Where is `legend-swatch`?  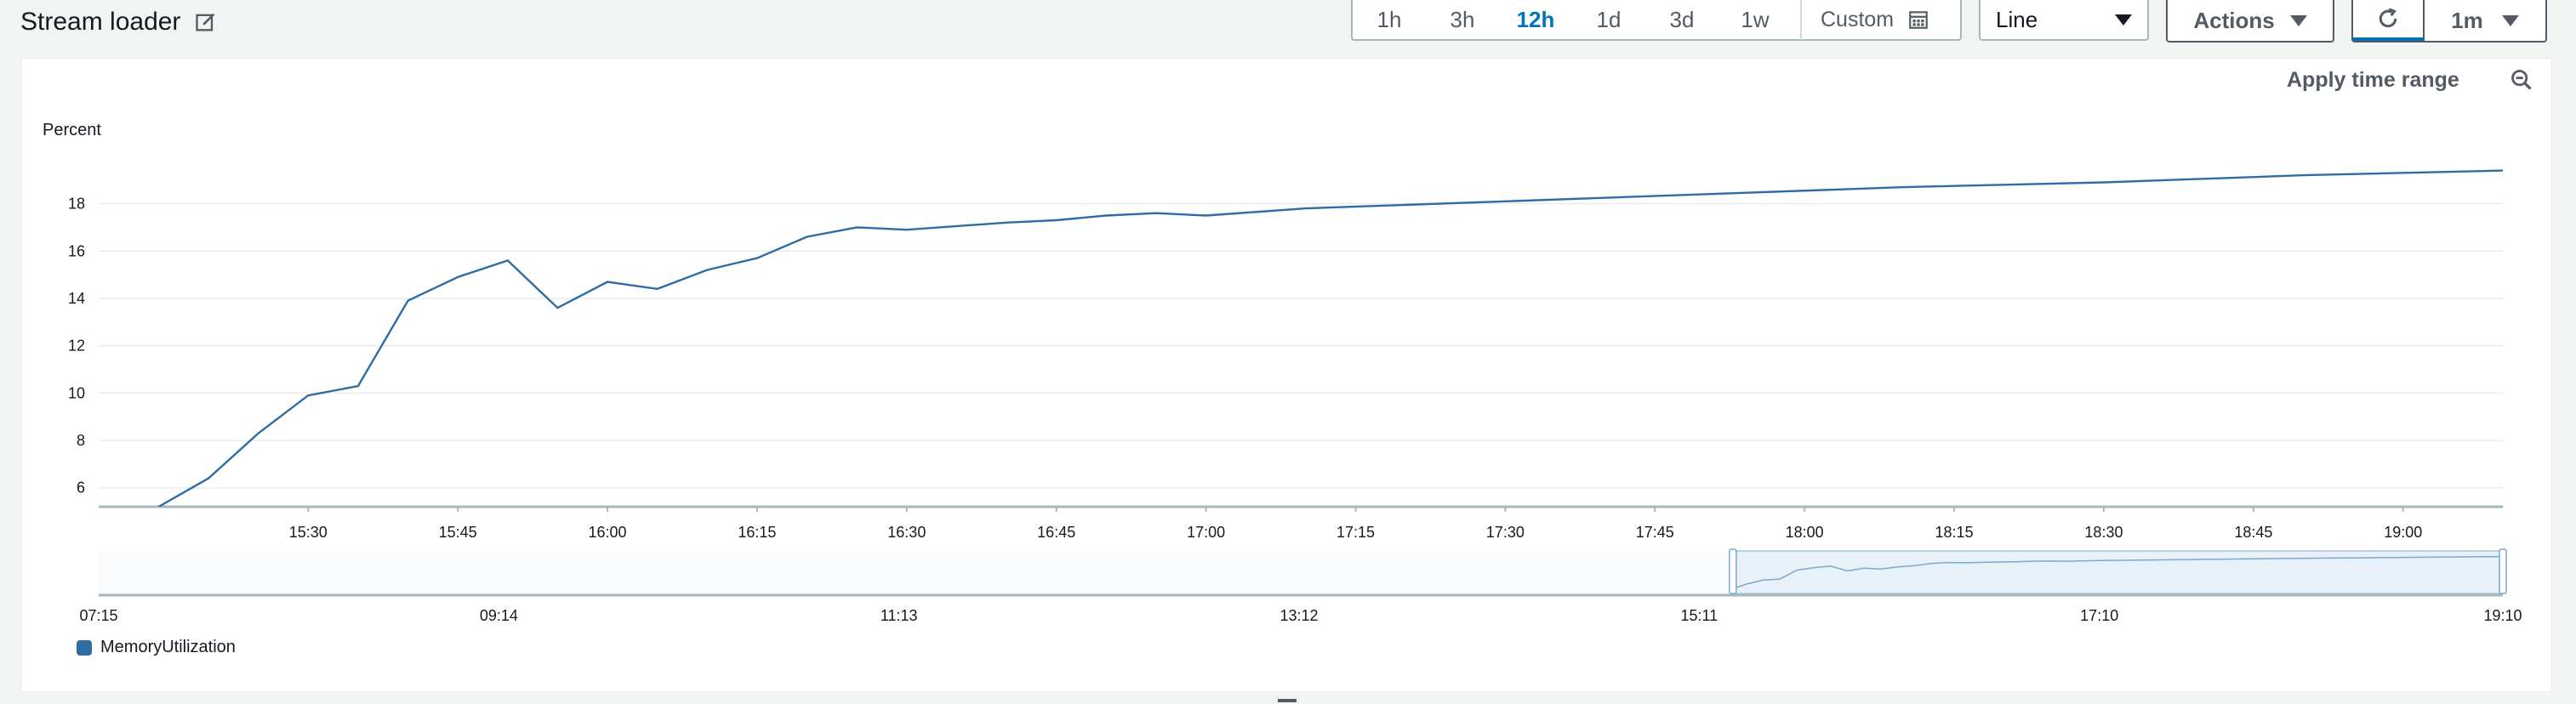
legend-swatch is located at coordinates (84, 647).